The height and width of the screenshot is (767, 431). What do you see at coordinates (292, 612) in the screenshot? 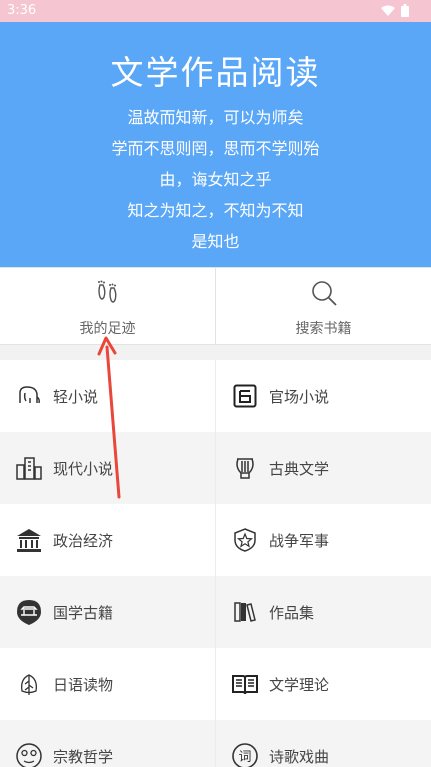
I see `category-label: 作品集` at bounding box center [292, 612].